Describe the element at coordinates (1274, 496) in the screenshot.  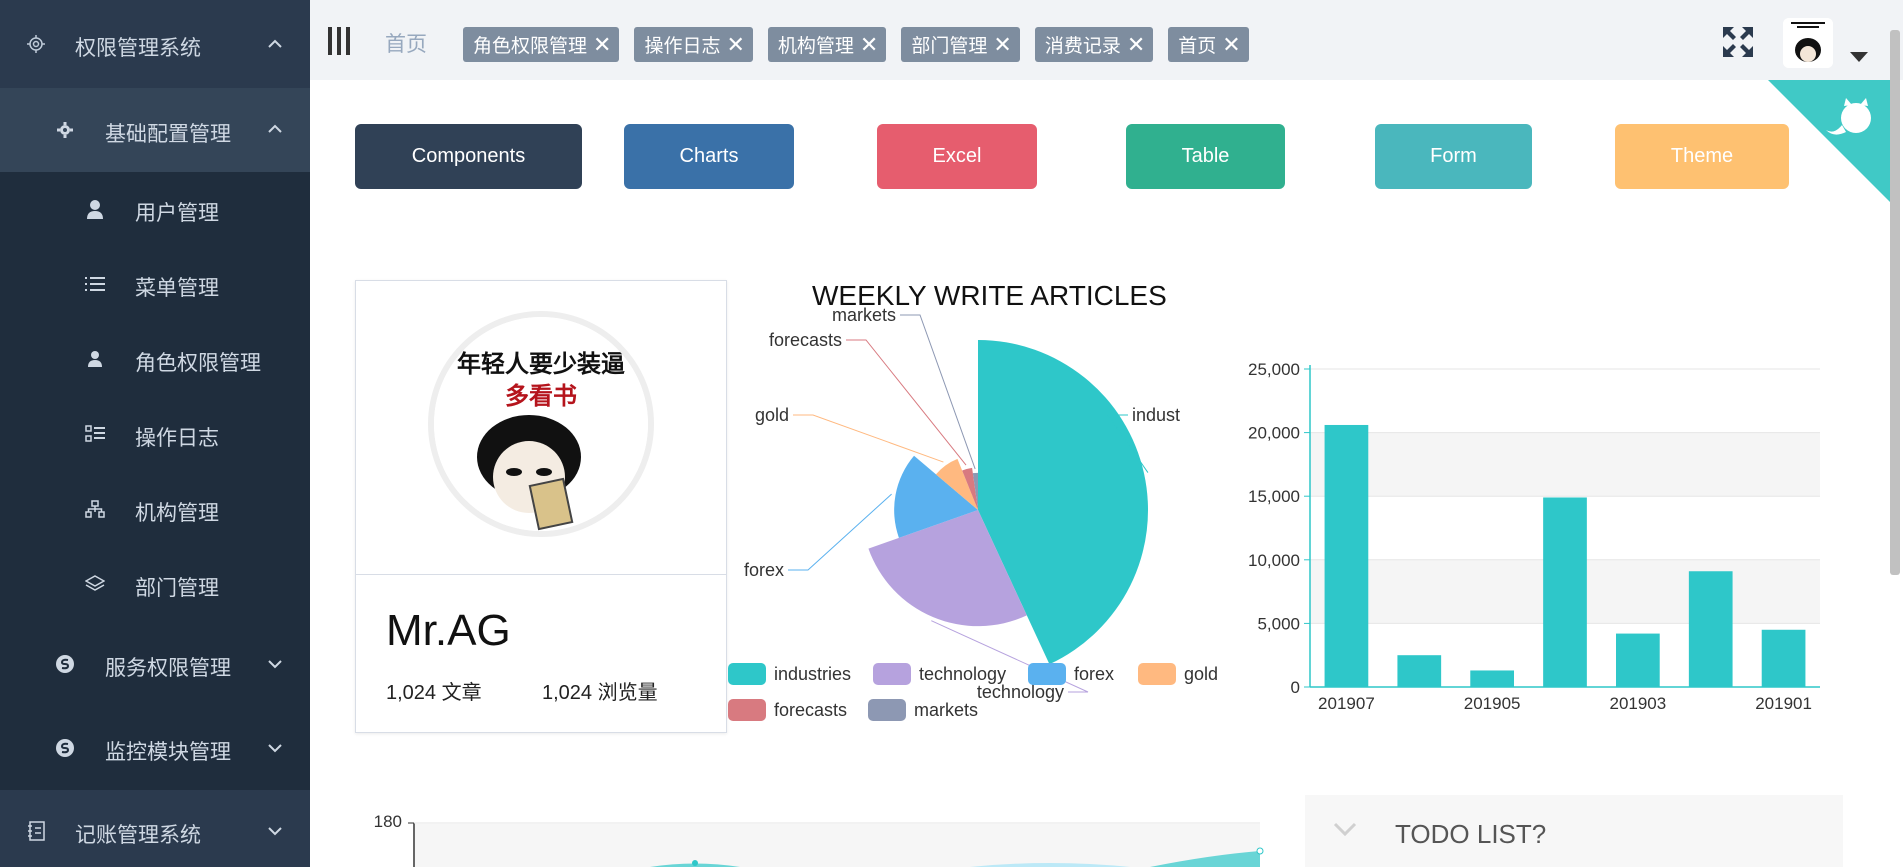
I see `bar-y-tick-label: 15,000` at that location.